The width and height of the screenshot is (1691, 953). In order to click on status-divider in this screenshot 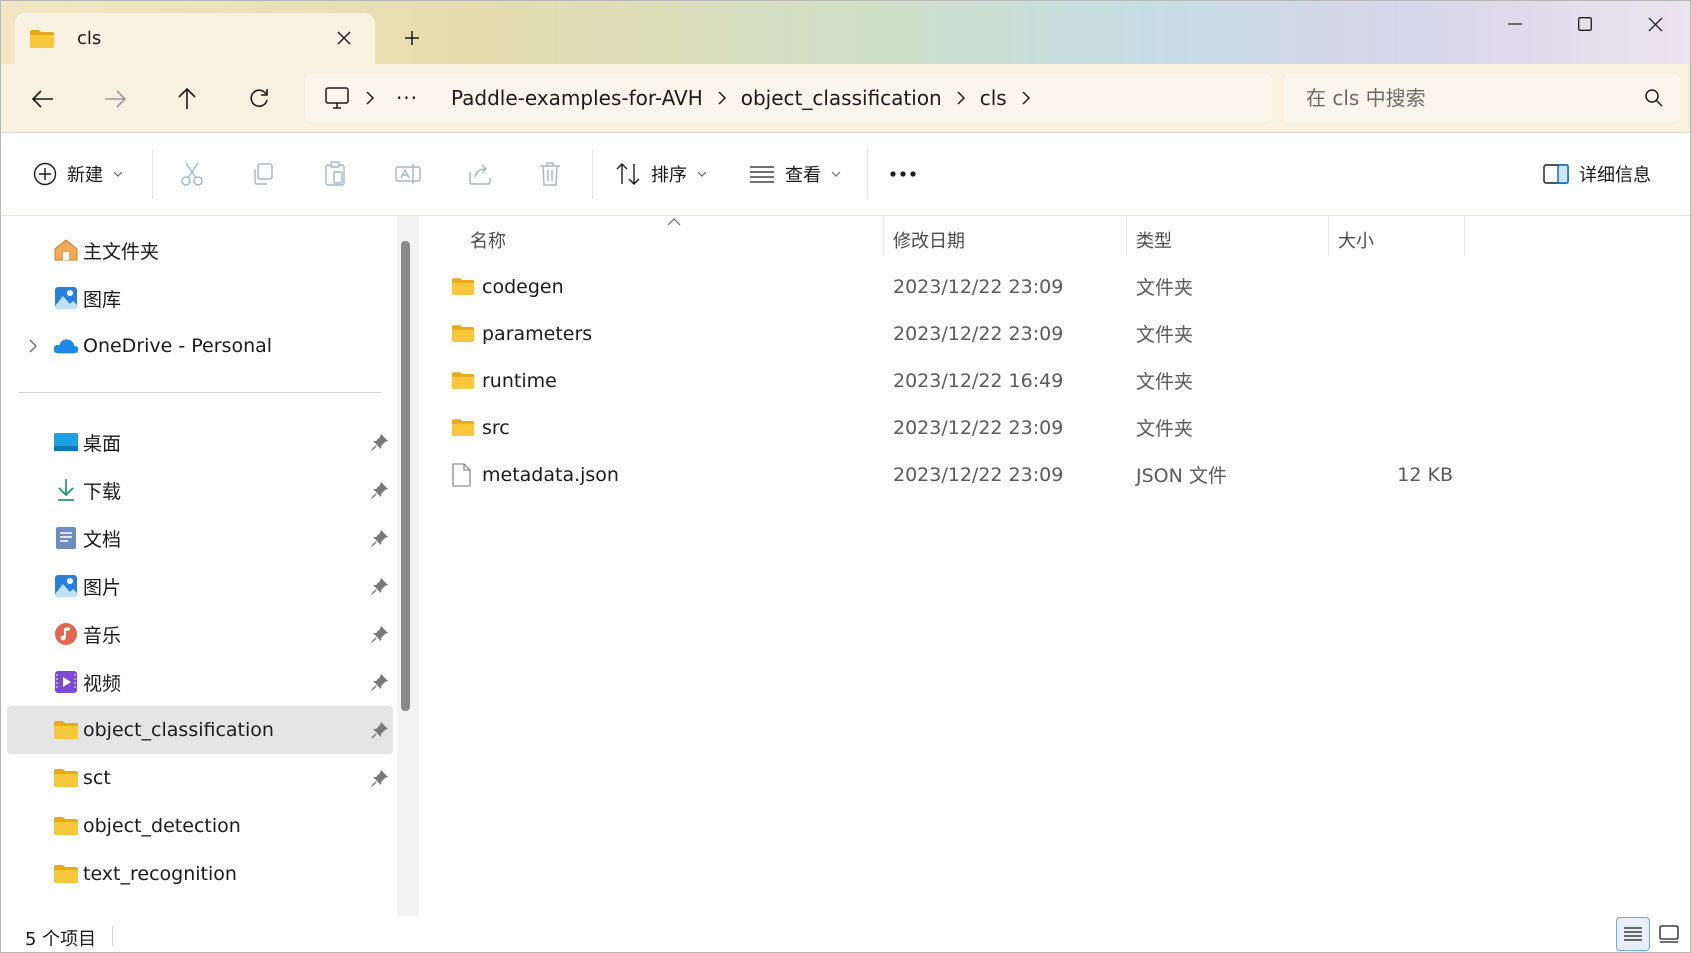, I will do `click(112, 936)`.